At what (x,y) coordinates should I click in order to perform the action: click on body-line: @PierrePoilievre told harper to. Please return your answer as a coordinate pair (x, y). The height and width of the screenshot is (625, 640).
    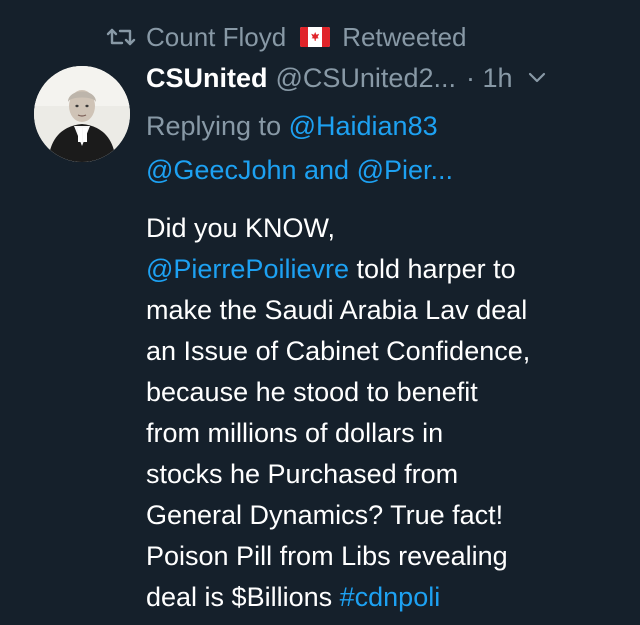
    Looking at the image, I should click on (381, 269).